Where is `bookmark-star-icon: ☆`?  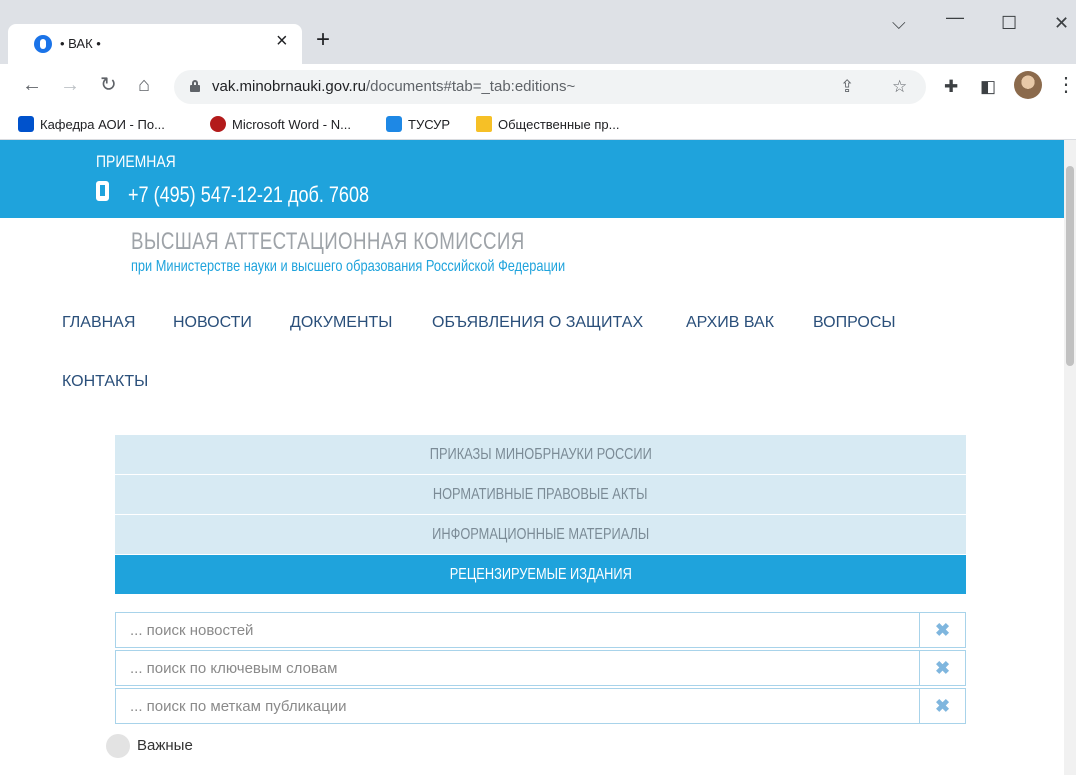 bookmark-star-icon: ☆ is located at coordinates (899, 87).